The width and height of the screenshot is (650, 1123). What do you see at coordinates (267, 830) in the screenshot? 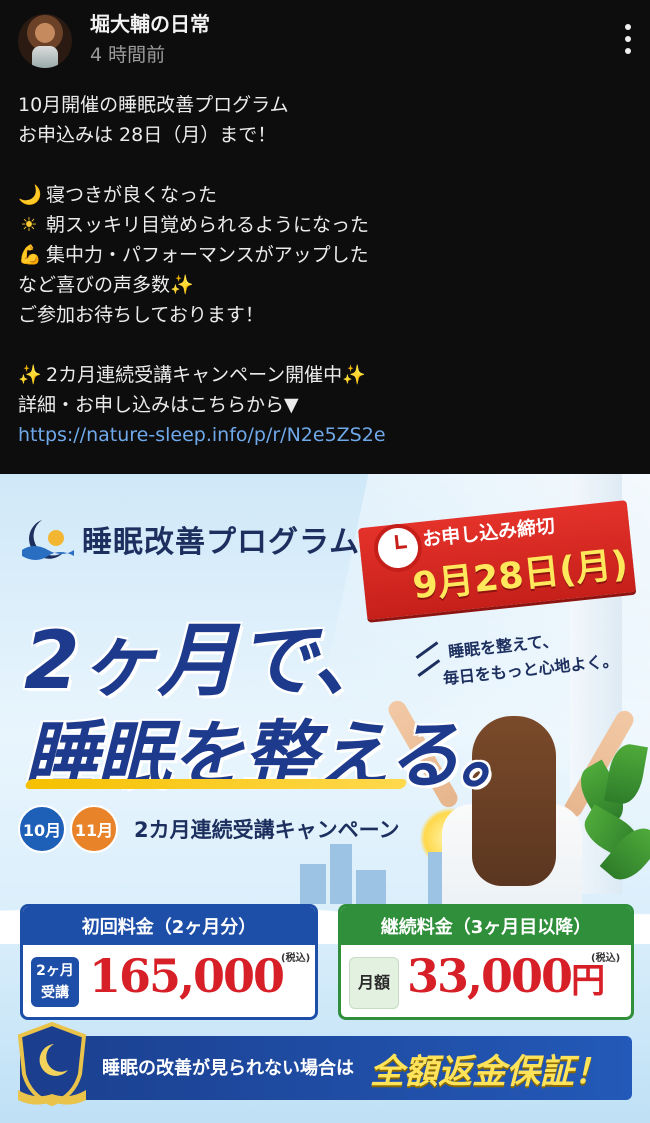
I see `campaign-text: 2カ月連続受講キャンペーン` at bounding box center [267, 830].